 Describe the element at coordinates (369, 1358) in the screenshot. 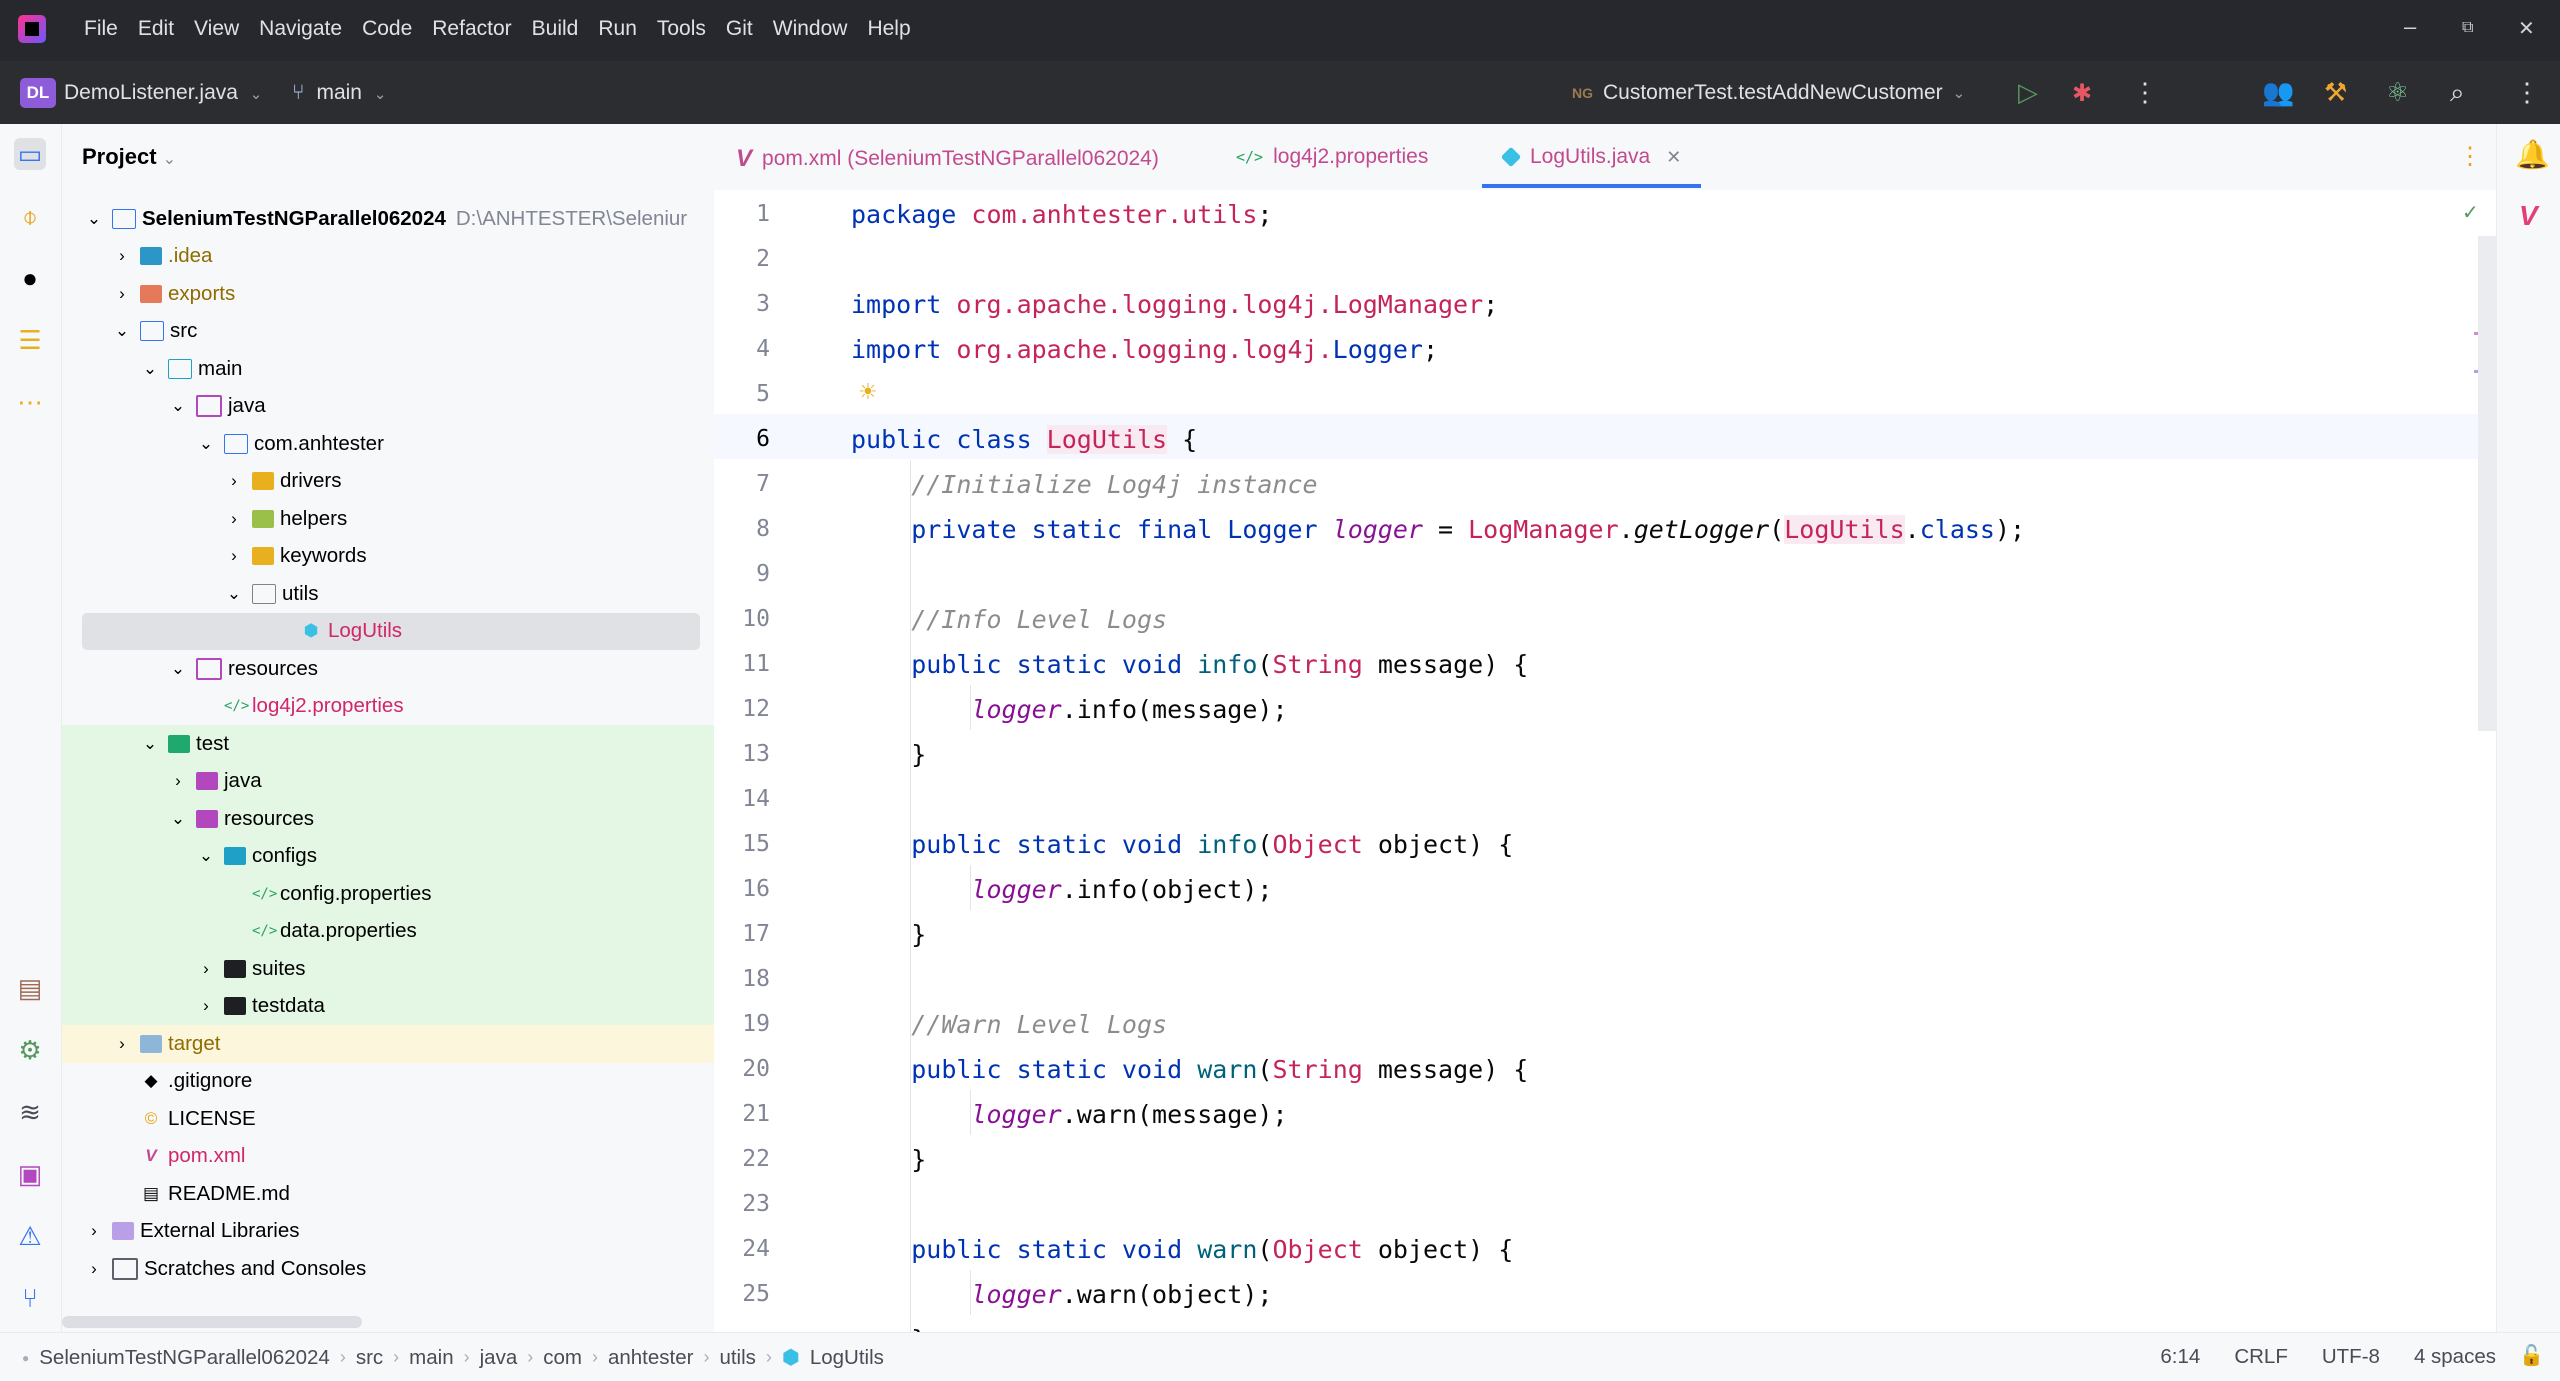

I see `breadcrumb-item: src` at that location.